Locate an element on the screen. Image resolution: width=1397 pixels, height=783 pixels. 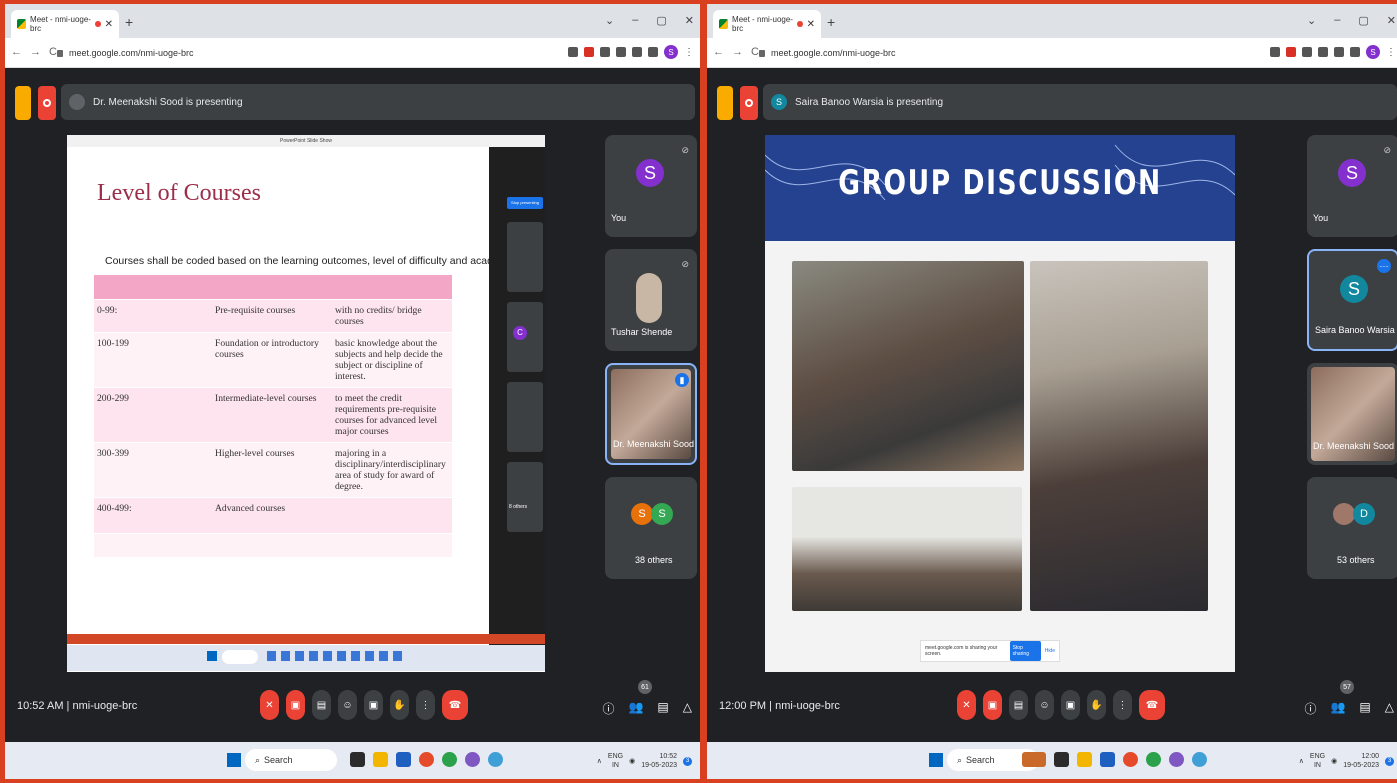
participant-tile-others: S S 38 others is located at coordinates (651, 528).